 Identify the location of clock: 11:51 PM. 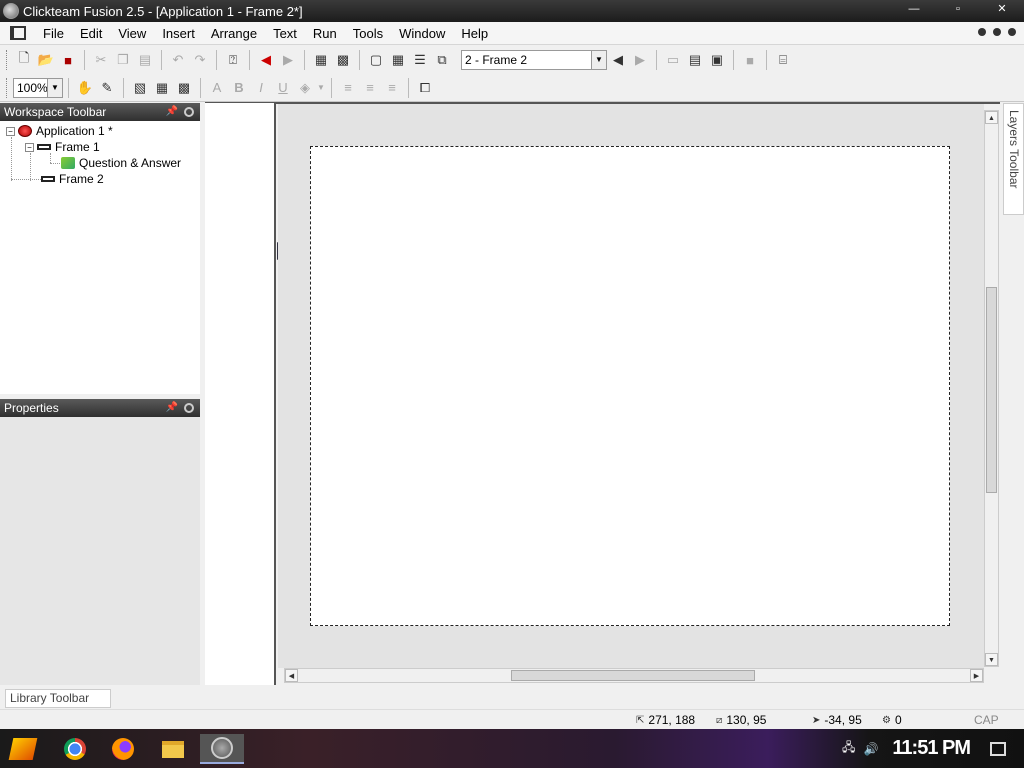
(931, 748).